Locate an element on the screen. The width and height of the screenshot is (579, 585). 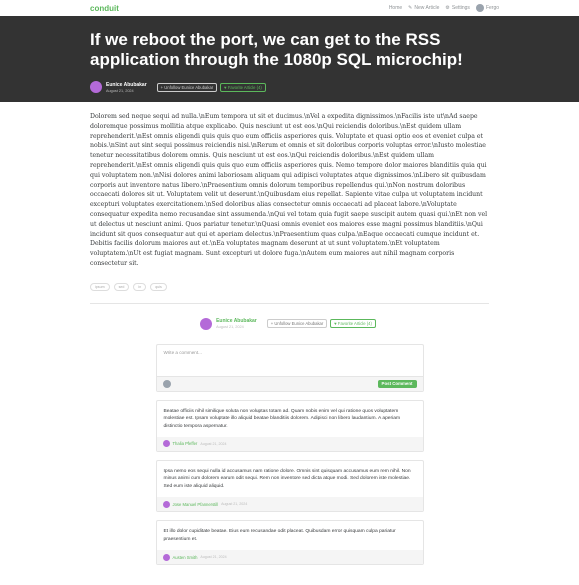
post-comment-button: Post Comment is located at coordinates (397, 383).